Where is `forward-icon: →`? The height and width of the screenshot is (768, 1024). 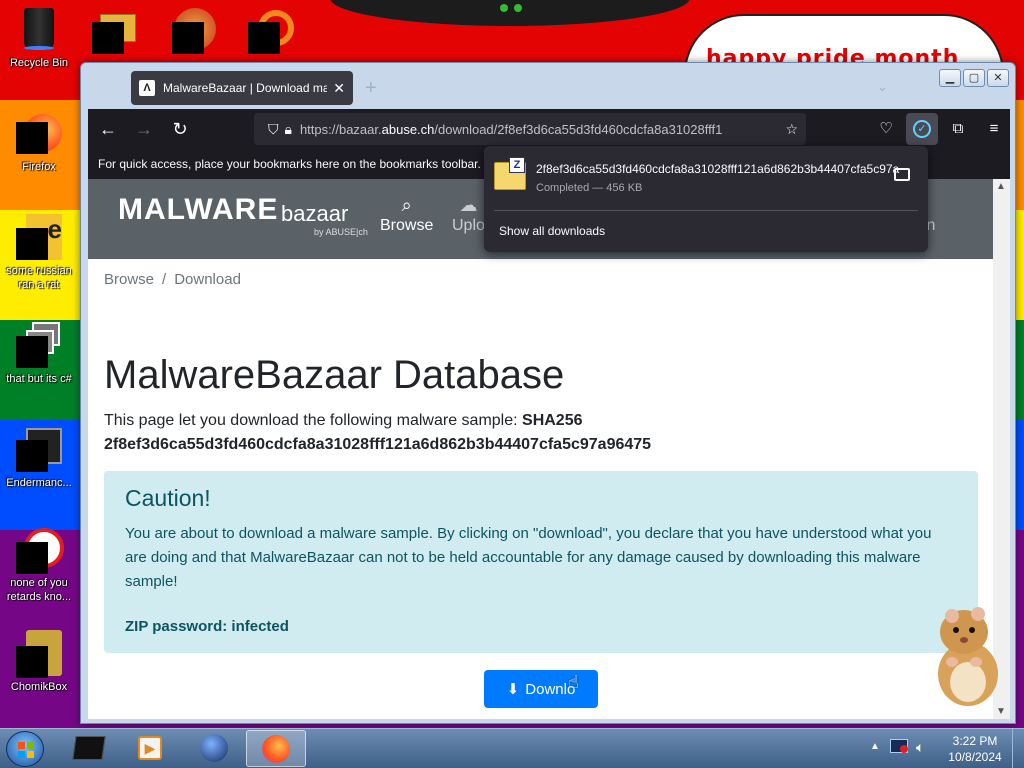
forward-icon: → is located at coordinates (144, 129).